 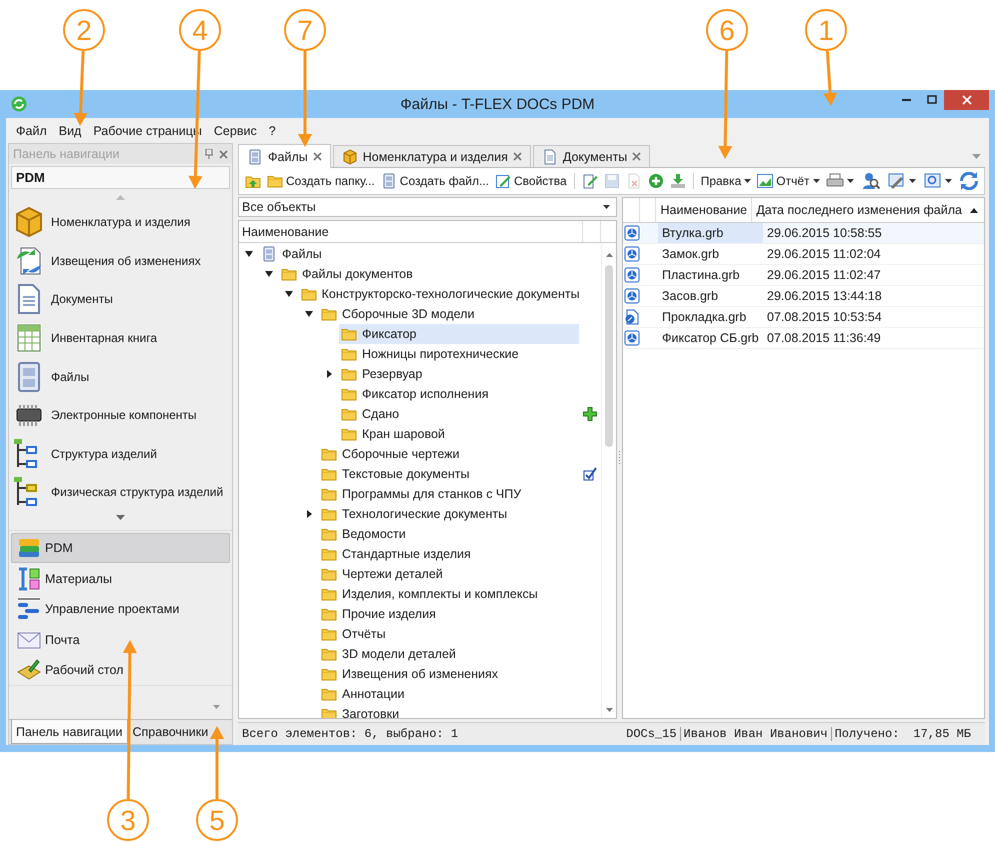 What do you see at coordinates (171, 732) in the screenshot?
I see `panel-tab: Справочники` at bounding box center [171, 732].